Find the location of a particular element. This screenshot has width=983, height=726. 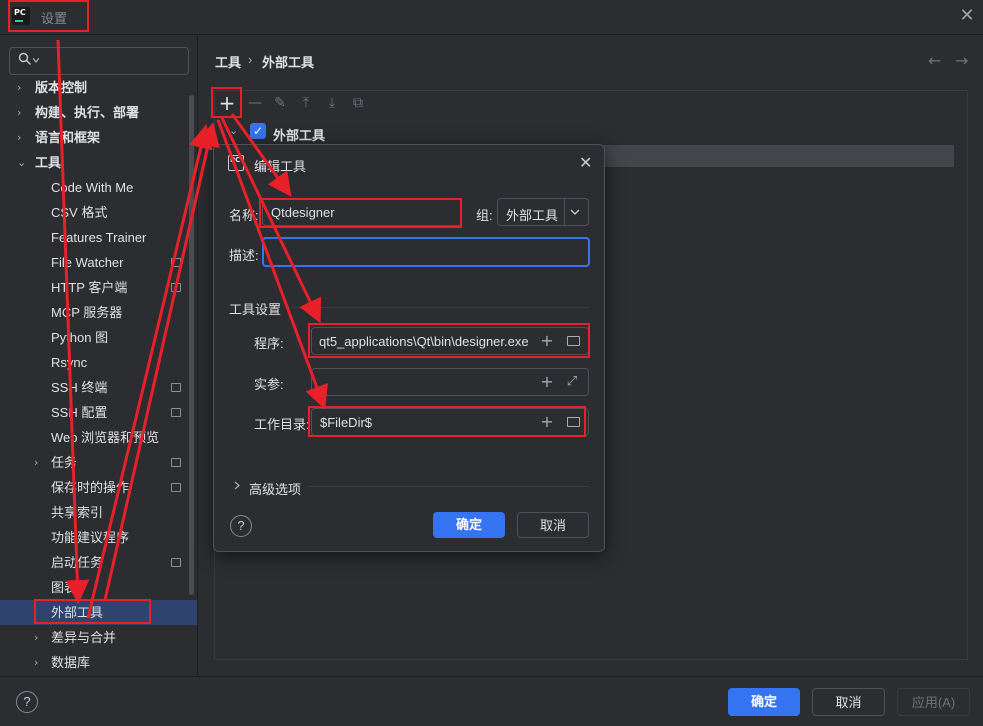

help-button: ? is located at coordinates (27, 702).